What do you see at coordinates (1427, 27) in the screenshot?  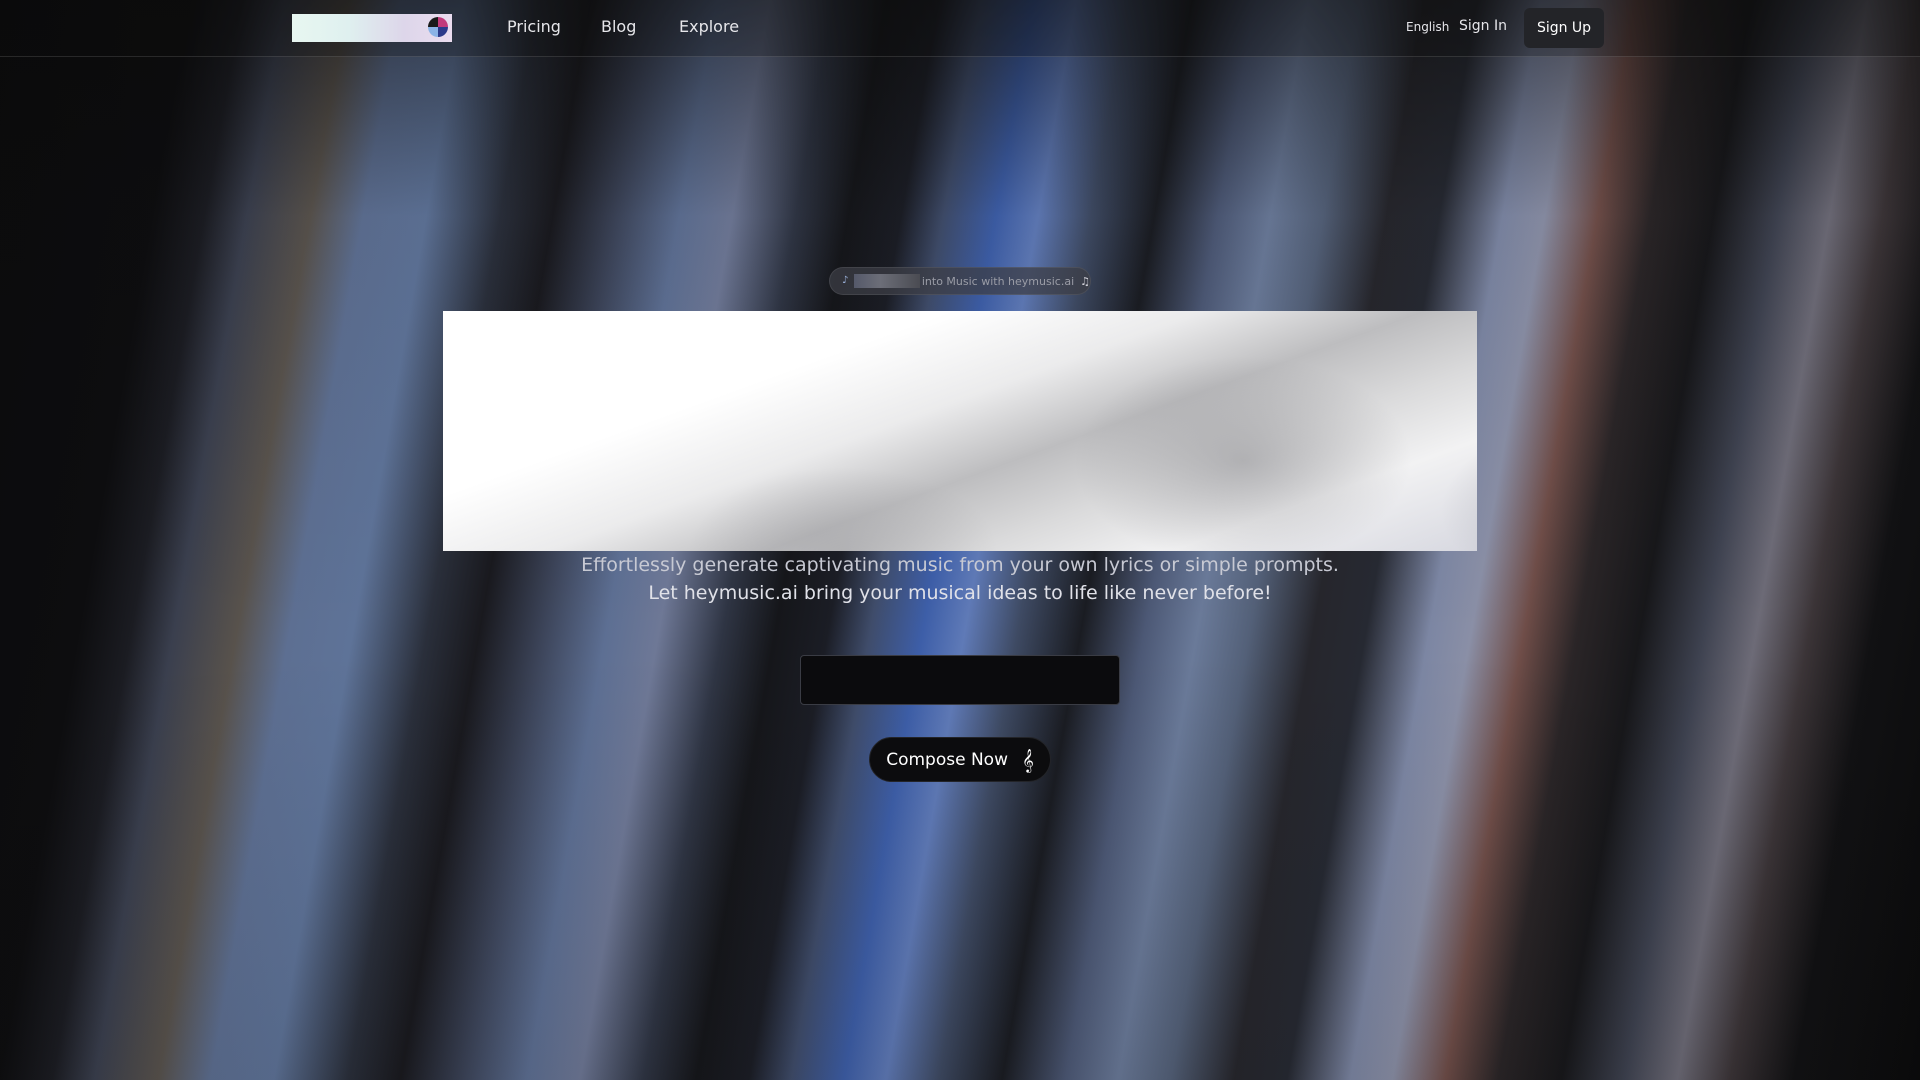 I see `language-selector: English` at bounding box center [1427, 27].